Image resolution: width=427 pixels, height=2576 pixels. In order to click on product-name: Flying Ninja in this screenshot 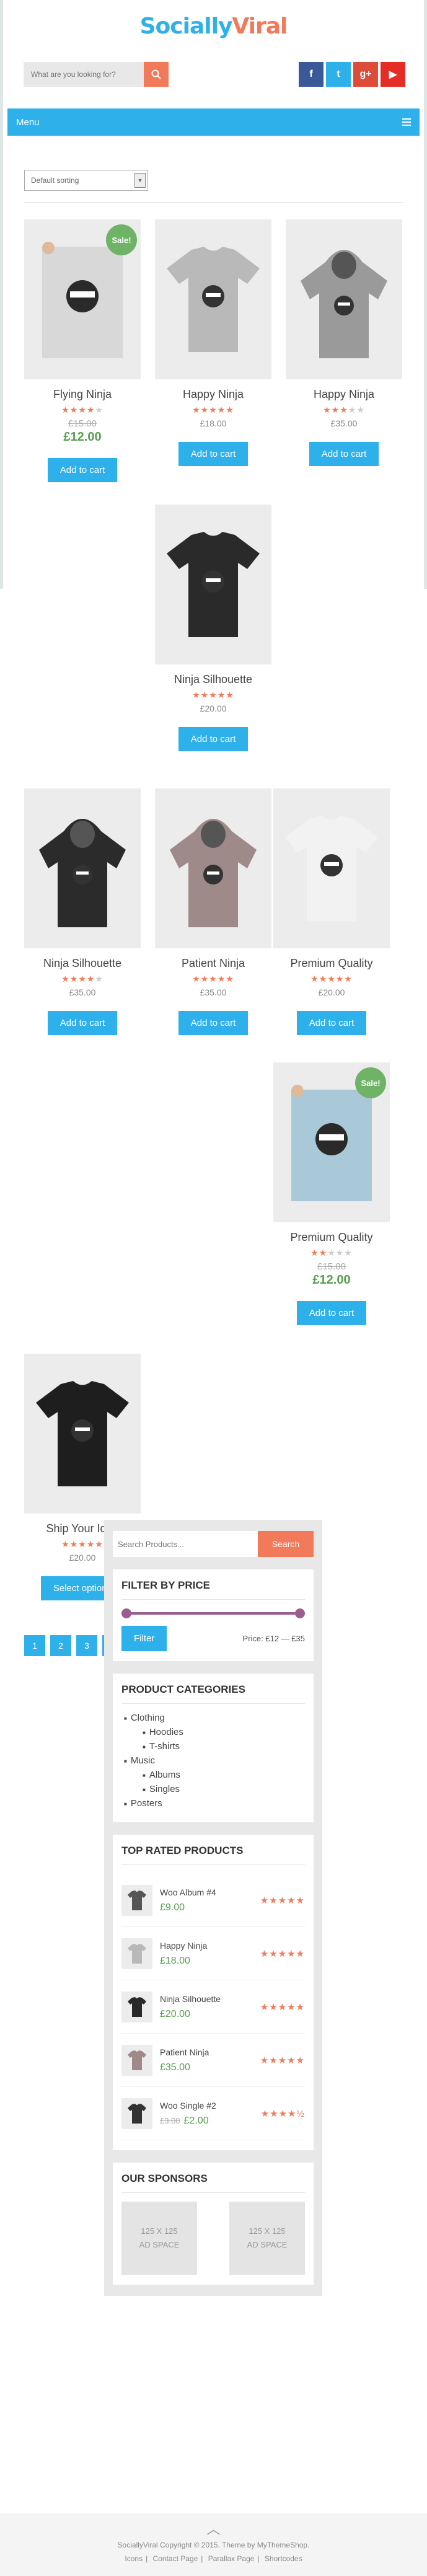, I will do `click(82, 394)`.